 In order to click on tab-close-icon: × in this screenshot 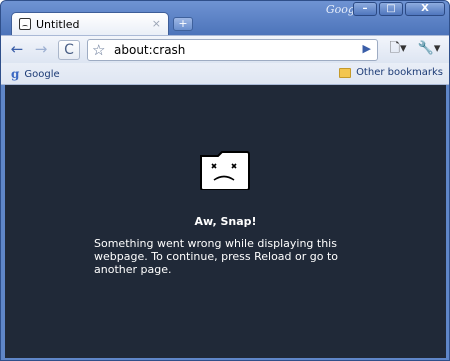, I will do `click(156, 23)`.